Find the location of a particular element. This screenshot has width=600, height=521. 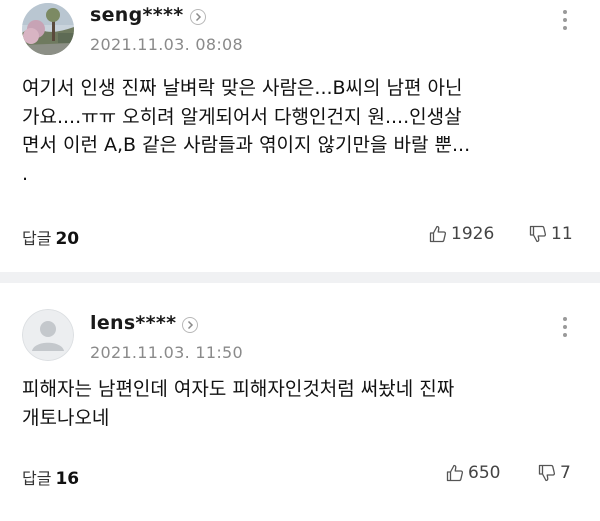

dislike-button: 7 is located at coordinates (554, 473).